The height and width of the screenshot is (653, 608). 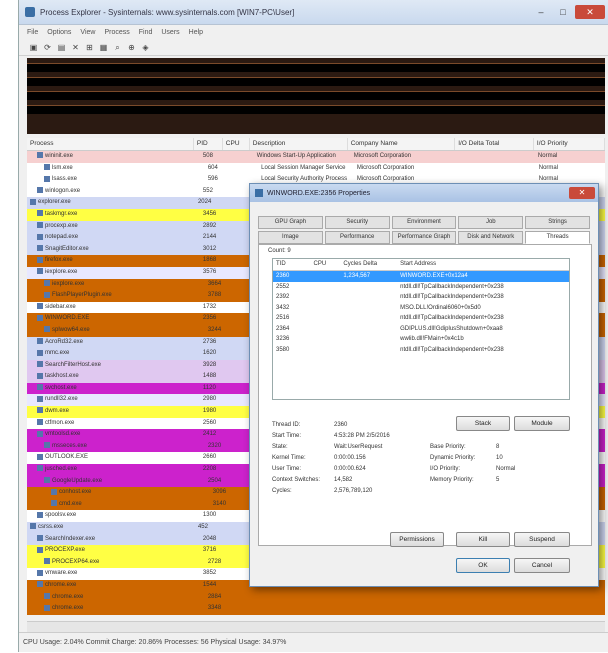 What do you see at coordinates (113, 551) in the screenshot?
I see `process-name-cell: PROCEXP.exe` at bounding box center [113, 551].